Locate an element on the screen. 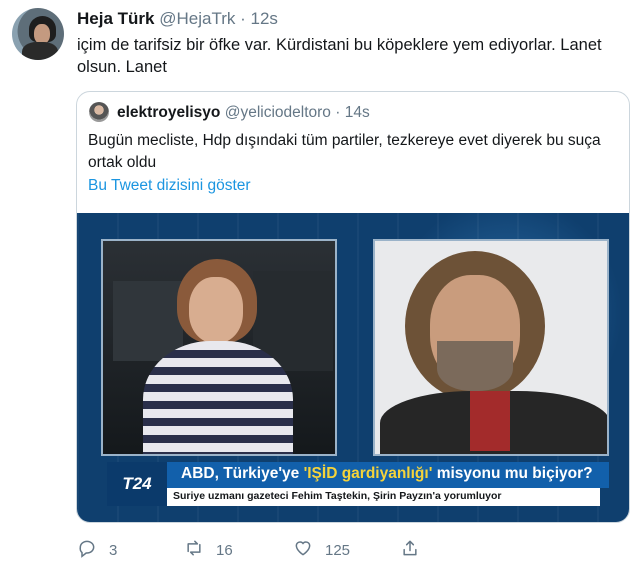 The height and width of the screenshot is (567, 640). guest-figure-beard is located at coordinates (475, 366).